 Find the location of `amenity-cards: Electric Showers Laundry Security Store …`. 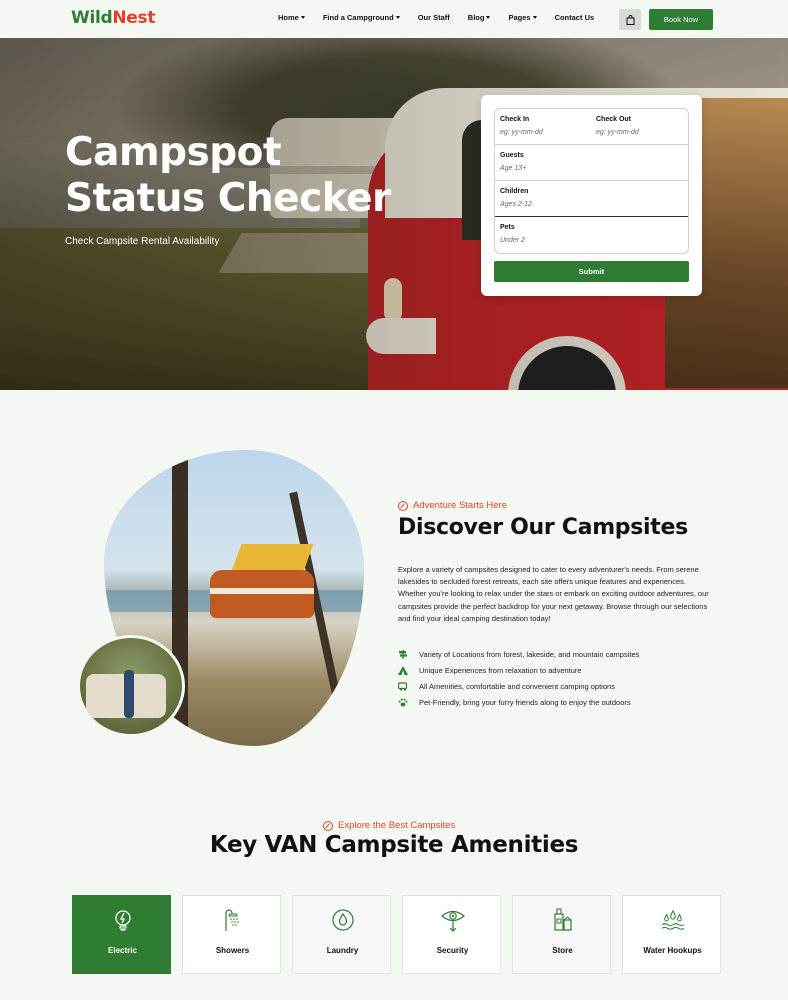

amenity-cards: Electric Showers Laundry Security Store … is located at coordinates (396, 934).